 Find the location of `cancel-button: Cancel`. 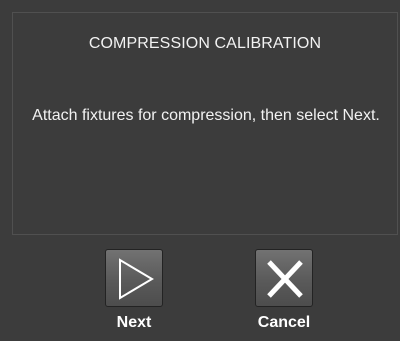

cancel-button: Cancel is located at coordinates (284, 292).